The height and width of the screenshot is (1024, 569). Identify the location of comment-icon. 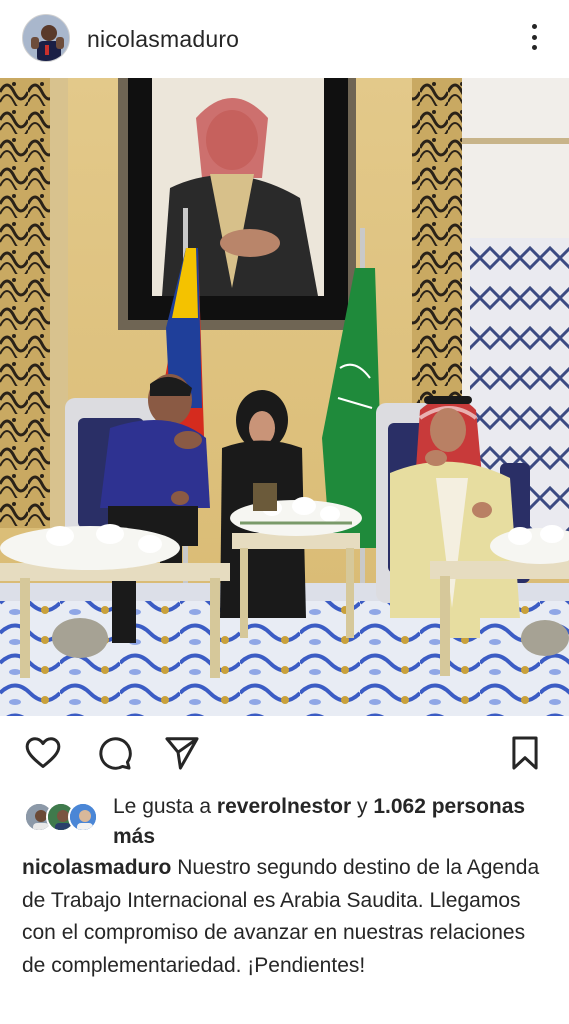
(114, 753).